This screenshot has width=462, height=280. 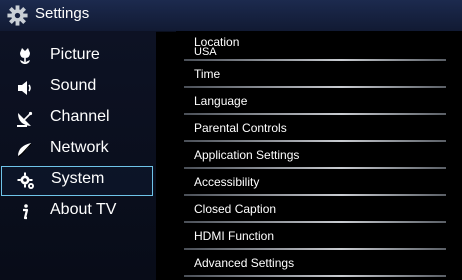 What do you see at coordinates (207, 74) in the screenshot?
I see `list-item-label: Time` at bounding box center [207, 74].